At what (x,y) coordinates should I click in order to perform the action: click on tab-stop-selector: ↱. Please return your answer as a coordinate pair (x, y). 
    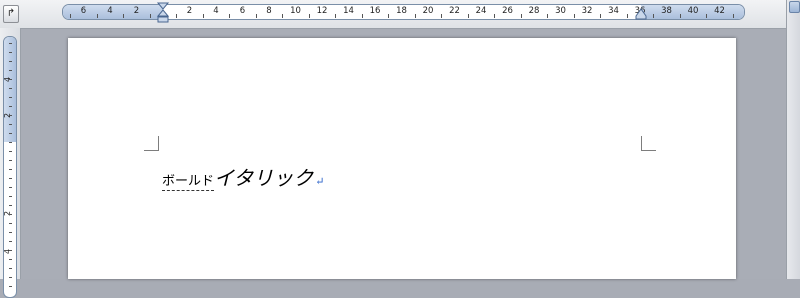
    Looking at the image, I should click on (11, 14).